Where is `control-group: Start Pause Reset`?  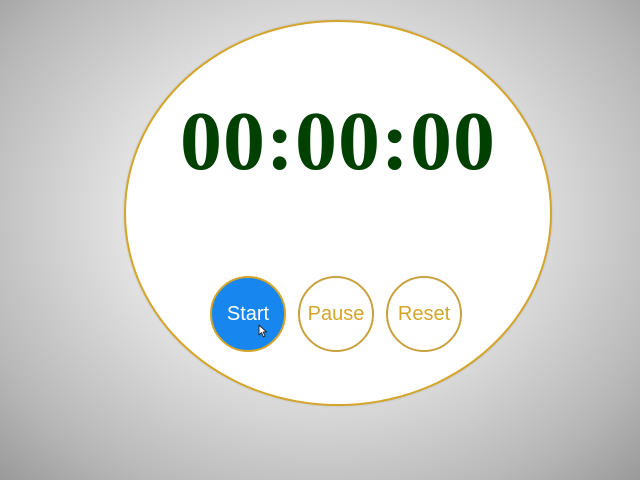
control-group: Start Pause Reset is located at coordinates (336, 316).